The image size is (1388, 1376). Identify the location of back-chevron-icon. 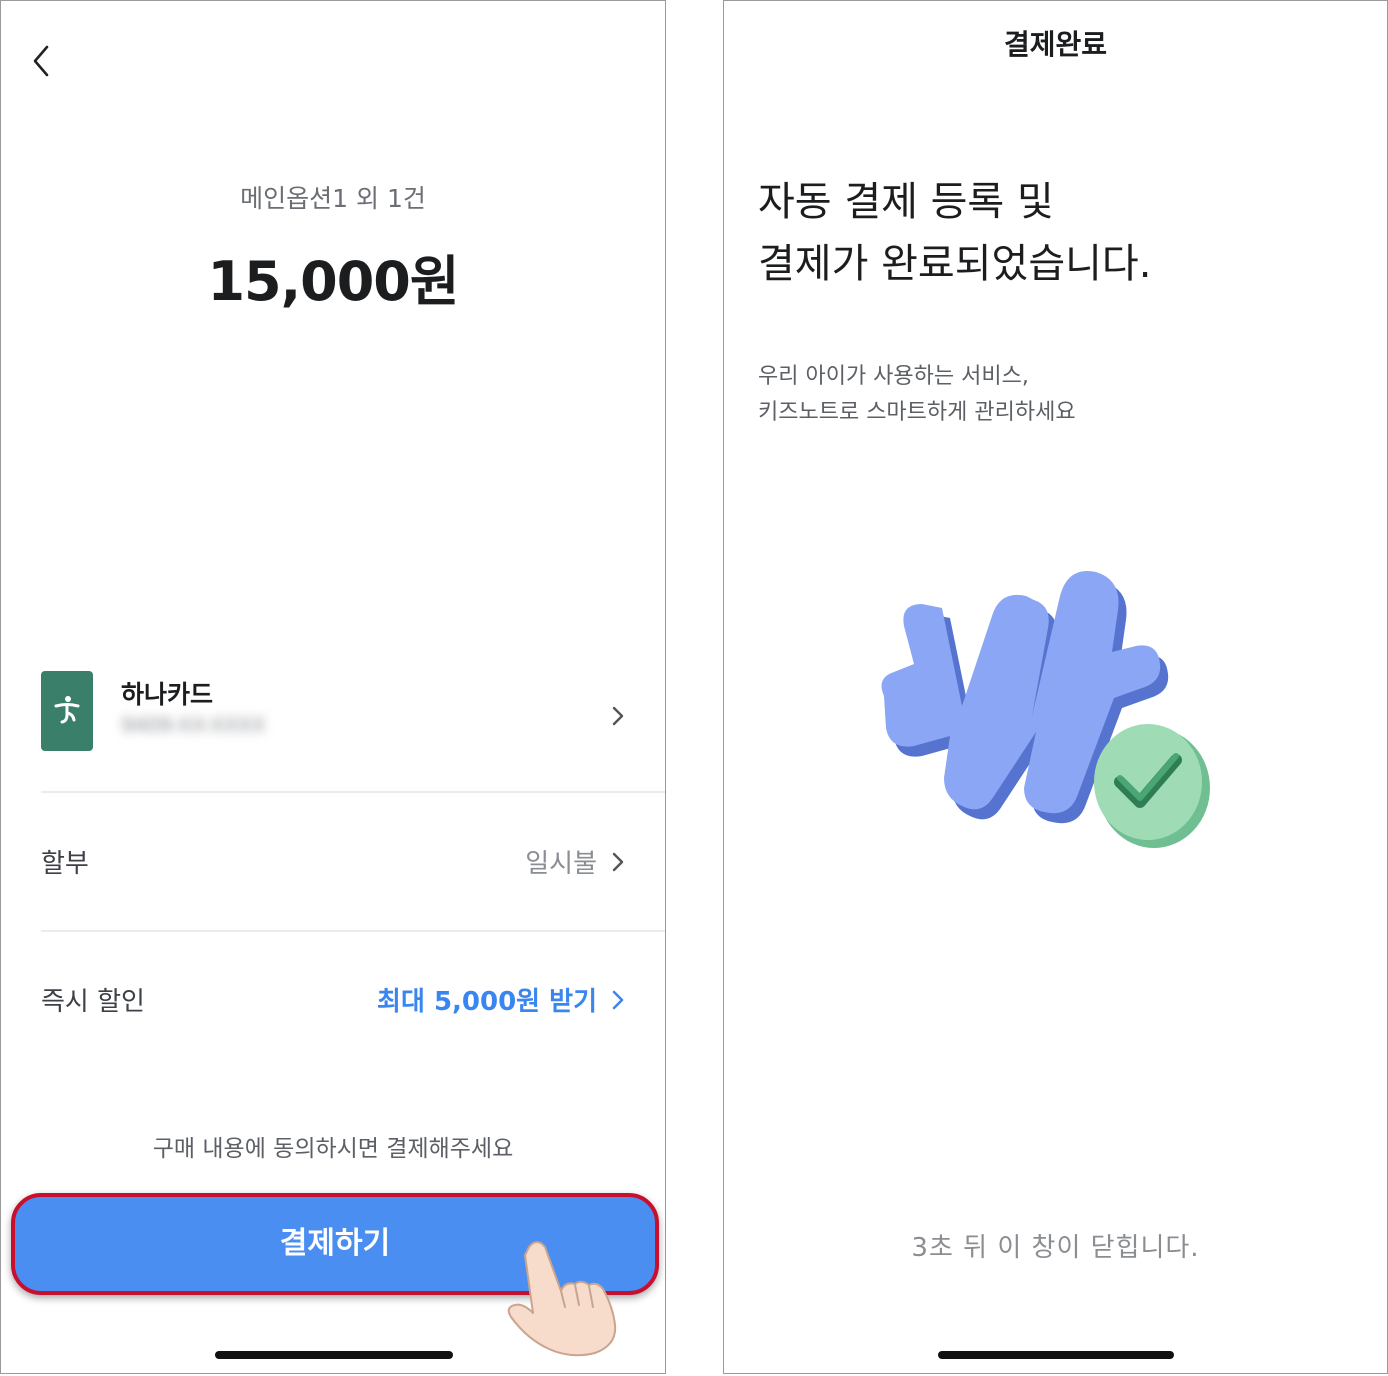
(42, 61).